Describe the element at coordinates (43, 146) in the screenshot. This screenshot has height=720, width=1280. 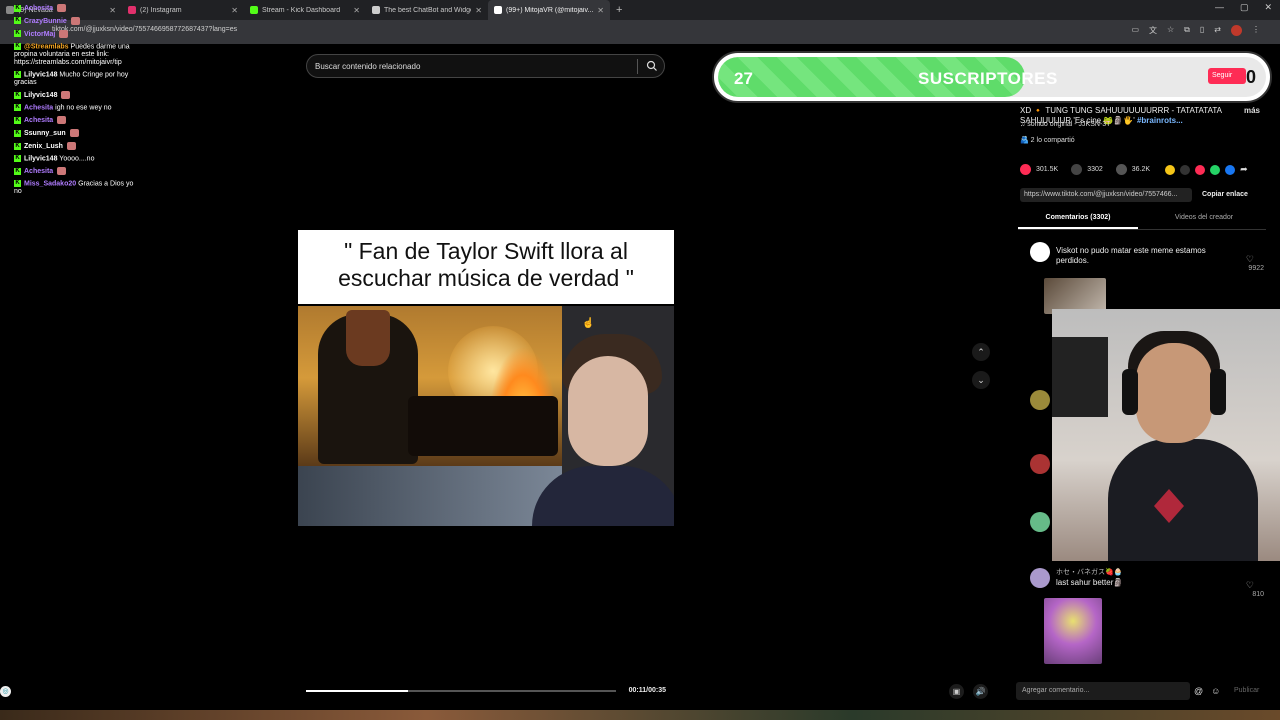
I see `chat-username: Zenix_Lush` at that location.